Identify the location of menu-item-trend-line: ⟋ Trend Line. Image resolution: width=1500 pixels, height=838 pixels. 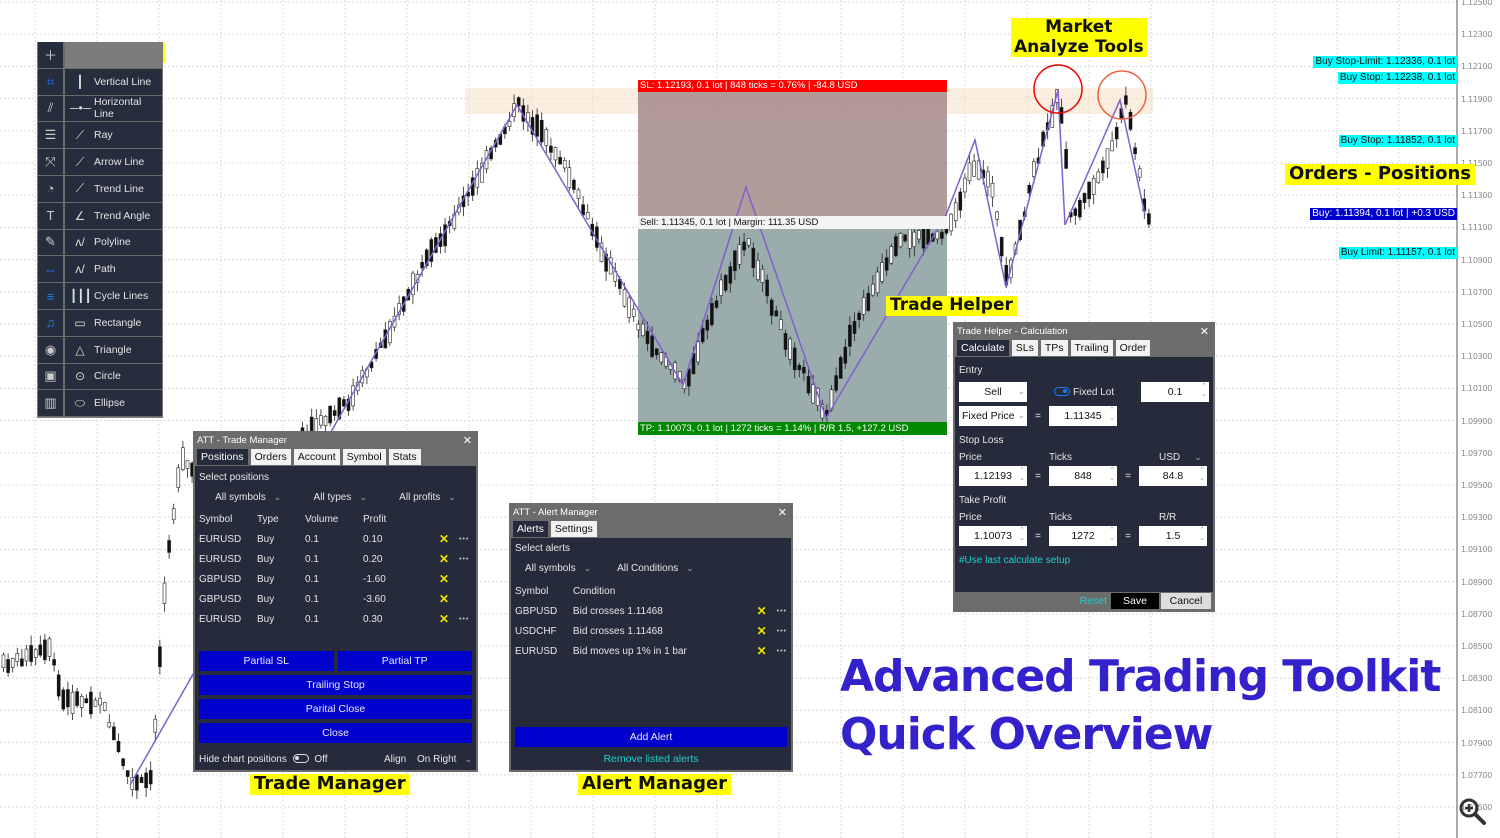
(113, 188).